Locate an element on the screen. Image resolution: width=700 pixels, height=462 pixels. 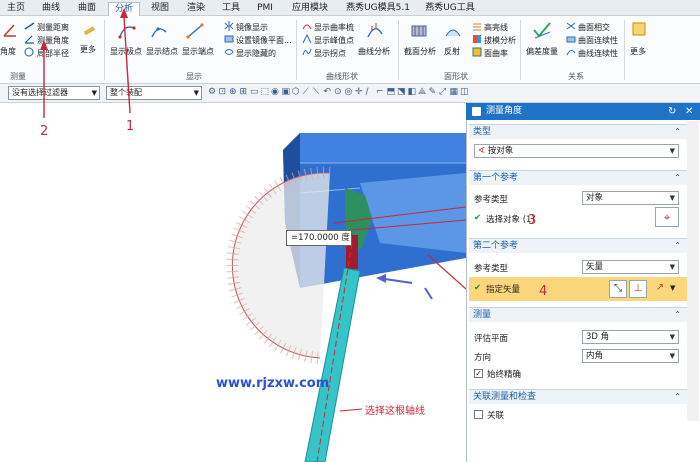
direction-value: 内角 is located at coordinates (595, 356).